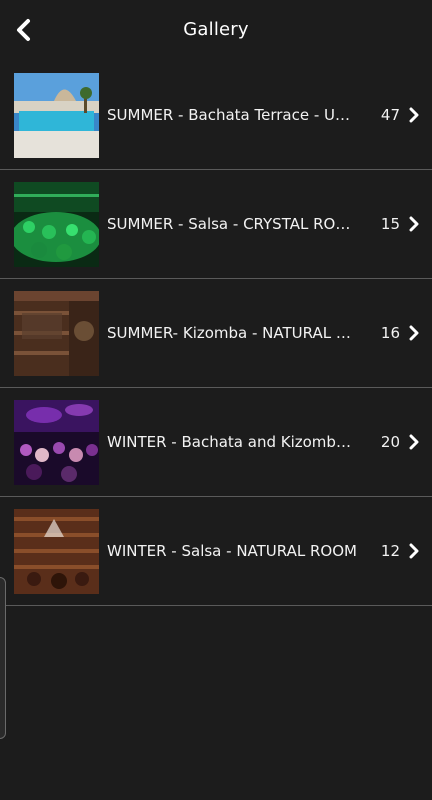 The height and width of the screenshot is (800, 432). I want to click on app-header: Gallery, so click(216, 31).